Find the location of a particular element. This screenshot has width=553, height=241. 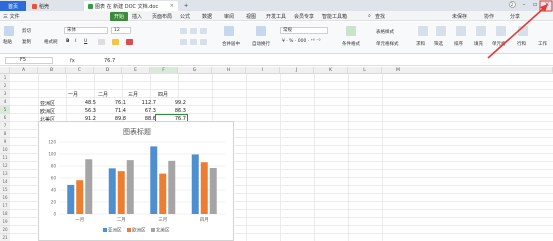

row-header-3: 3 is located at coordinates (5, 94).